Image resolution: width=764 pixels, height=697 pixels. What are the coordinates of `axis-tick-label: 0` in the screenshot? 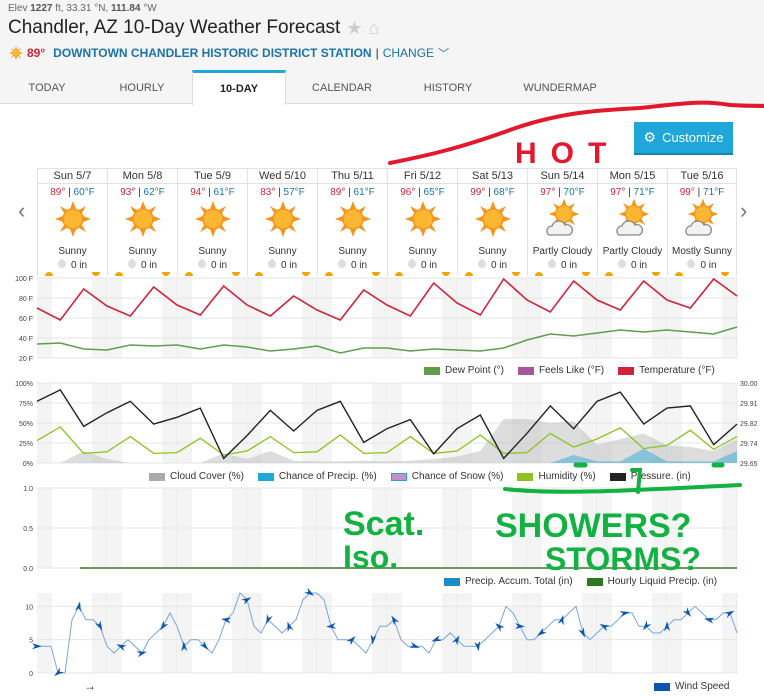 It's located at (31, 674).